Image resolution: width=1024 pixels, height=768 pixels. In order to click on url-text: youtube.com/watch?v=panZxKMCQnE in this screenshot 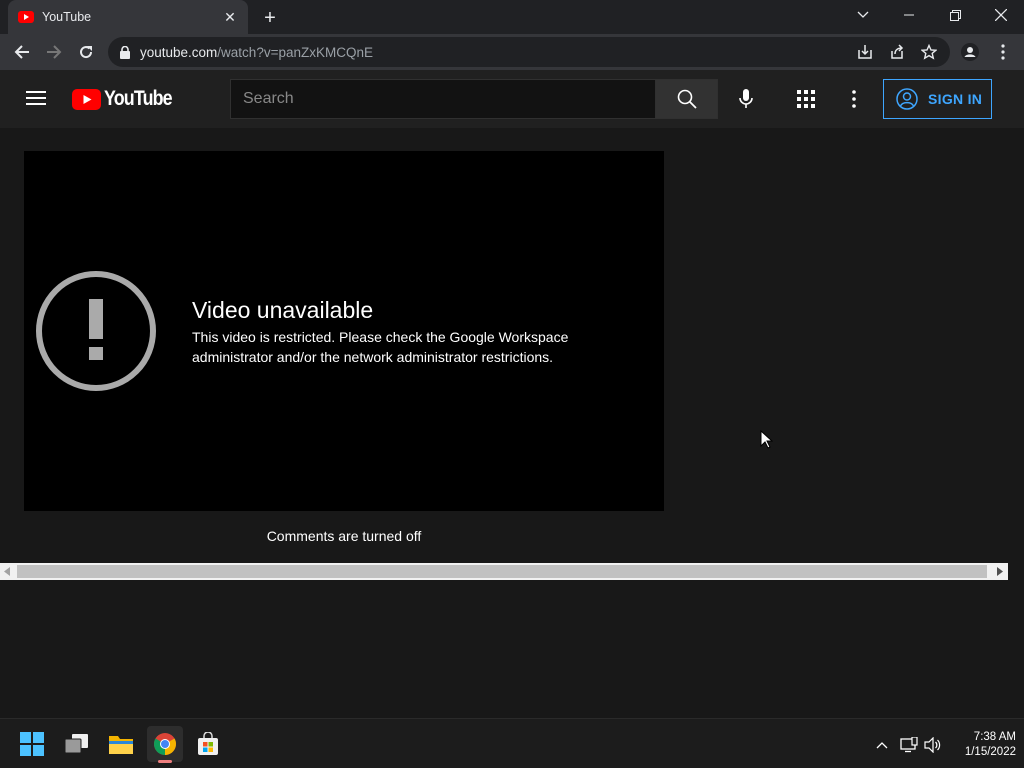, I will do `click(256, 52)`.